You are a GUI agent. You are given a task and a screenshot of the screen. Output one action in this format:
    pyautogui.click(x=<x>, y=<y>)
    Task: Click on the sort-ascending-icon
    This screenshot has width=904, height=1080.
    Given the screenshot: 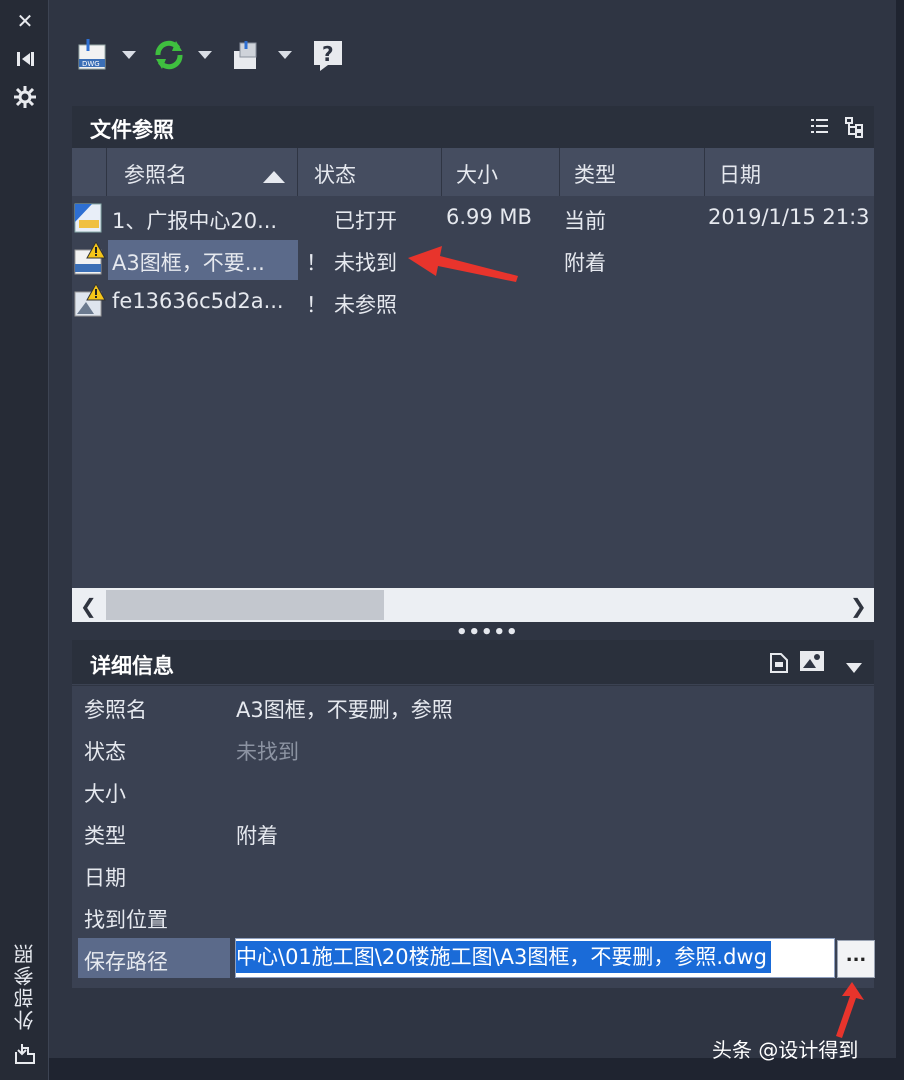 What is the action you would take?
    pyautogui.click(x=274, y=177)
    